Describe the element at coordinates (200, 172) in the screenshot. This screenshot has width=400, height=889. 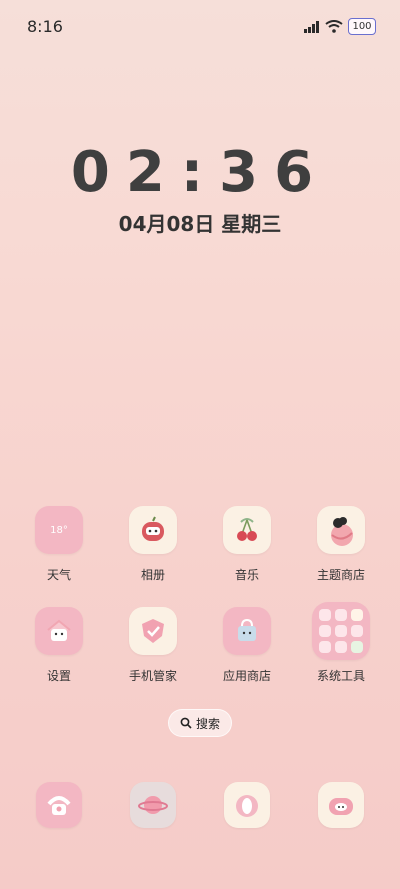
I see `clock-time: 02:36` at that location.